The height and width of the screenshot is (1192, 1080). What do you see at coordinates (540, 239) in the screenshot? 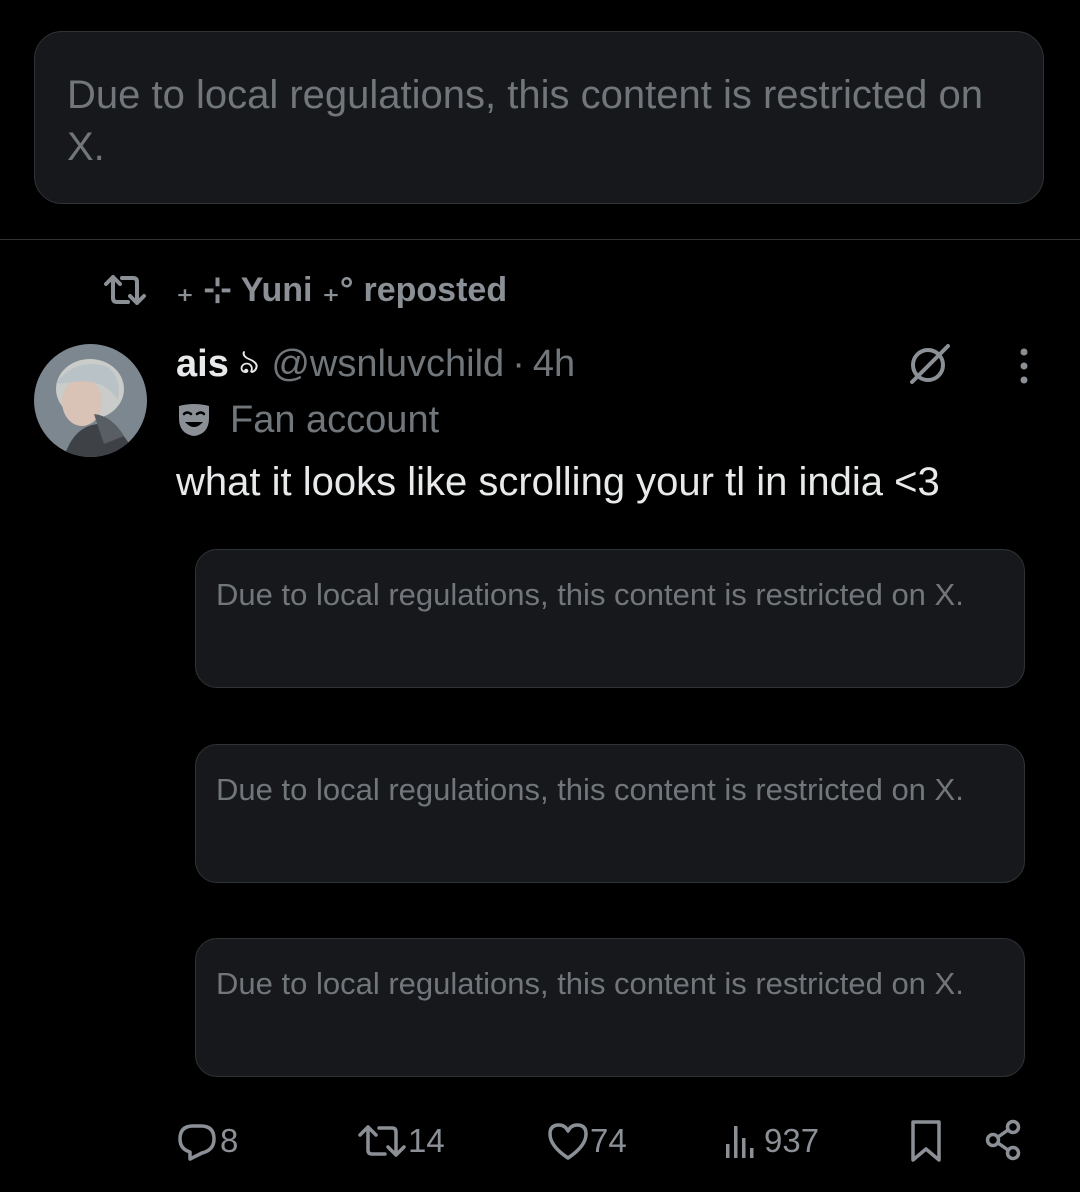
I see `divider` at bounding box center [540, 239].